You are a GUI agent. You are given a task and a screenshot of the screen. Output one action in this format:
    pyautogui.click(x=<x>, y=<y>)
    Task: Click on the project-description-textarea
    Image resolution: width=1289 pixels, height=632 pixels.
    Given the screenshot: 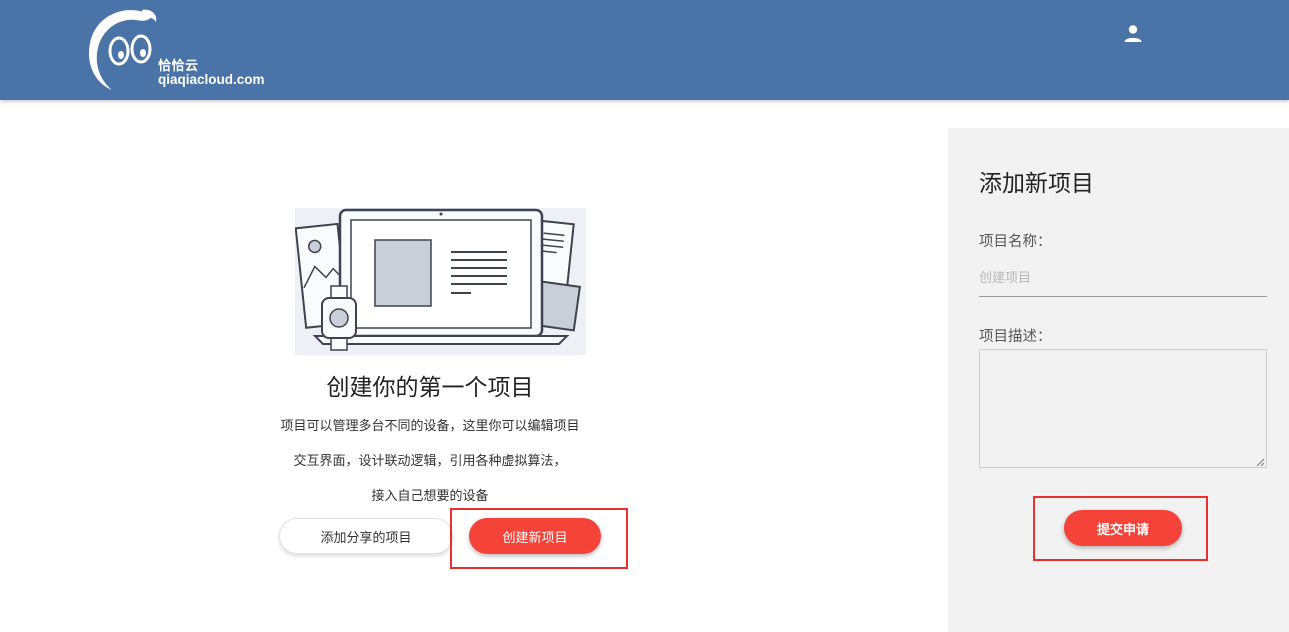 What is the action you would take?
    pyautogui.click(x=1123, y=408)
    